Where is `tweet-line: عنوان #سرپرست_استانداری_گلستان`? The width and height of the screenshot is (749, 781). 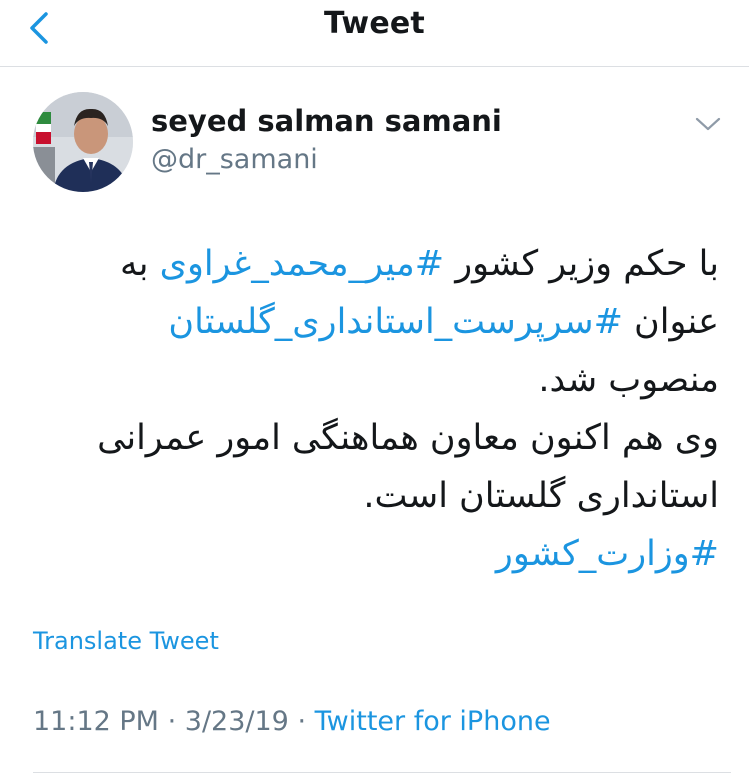 tweet-line: عنوان #سرپرست_استانداری_گلستان is located at coordinates (374, 322).